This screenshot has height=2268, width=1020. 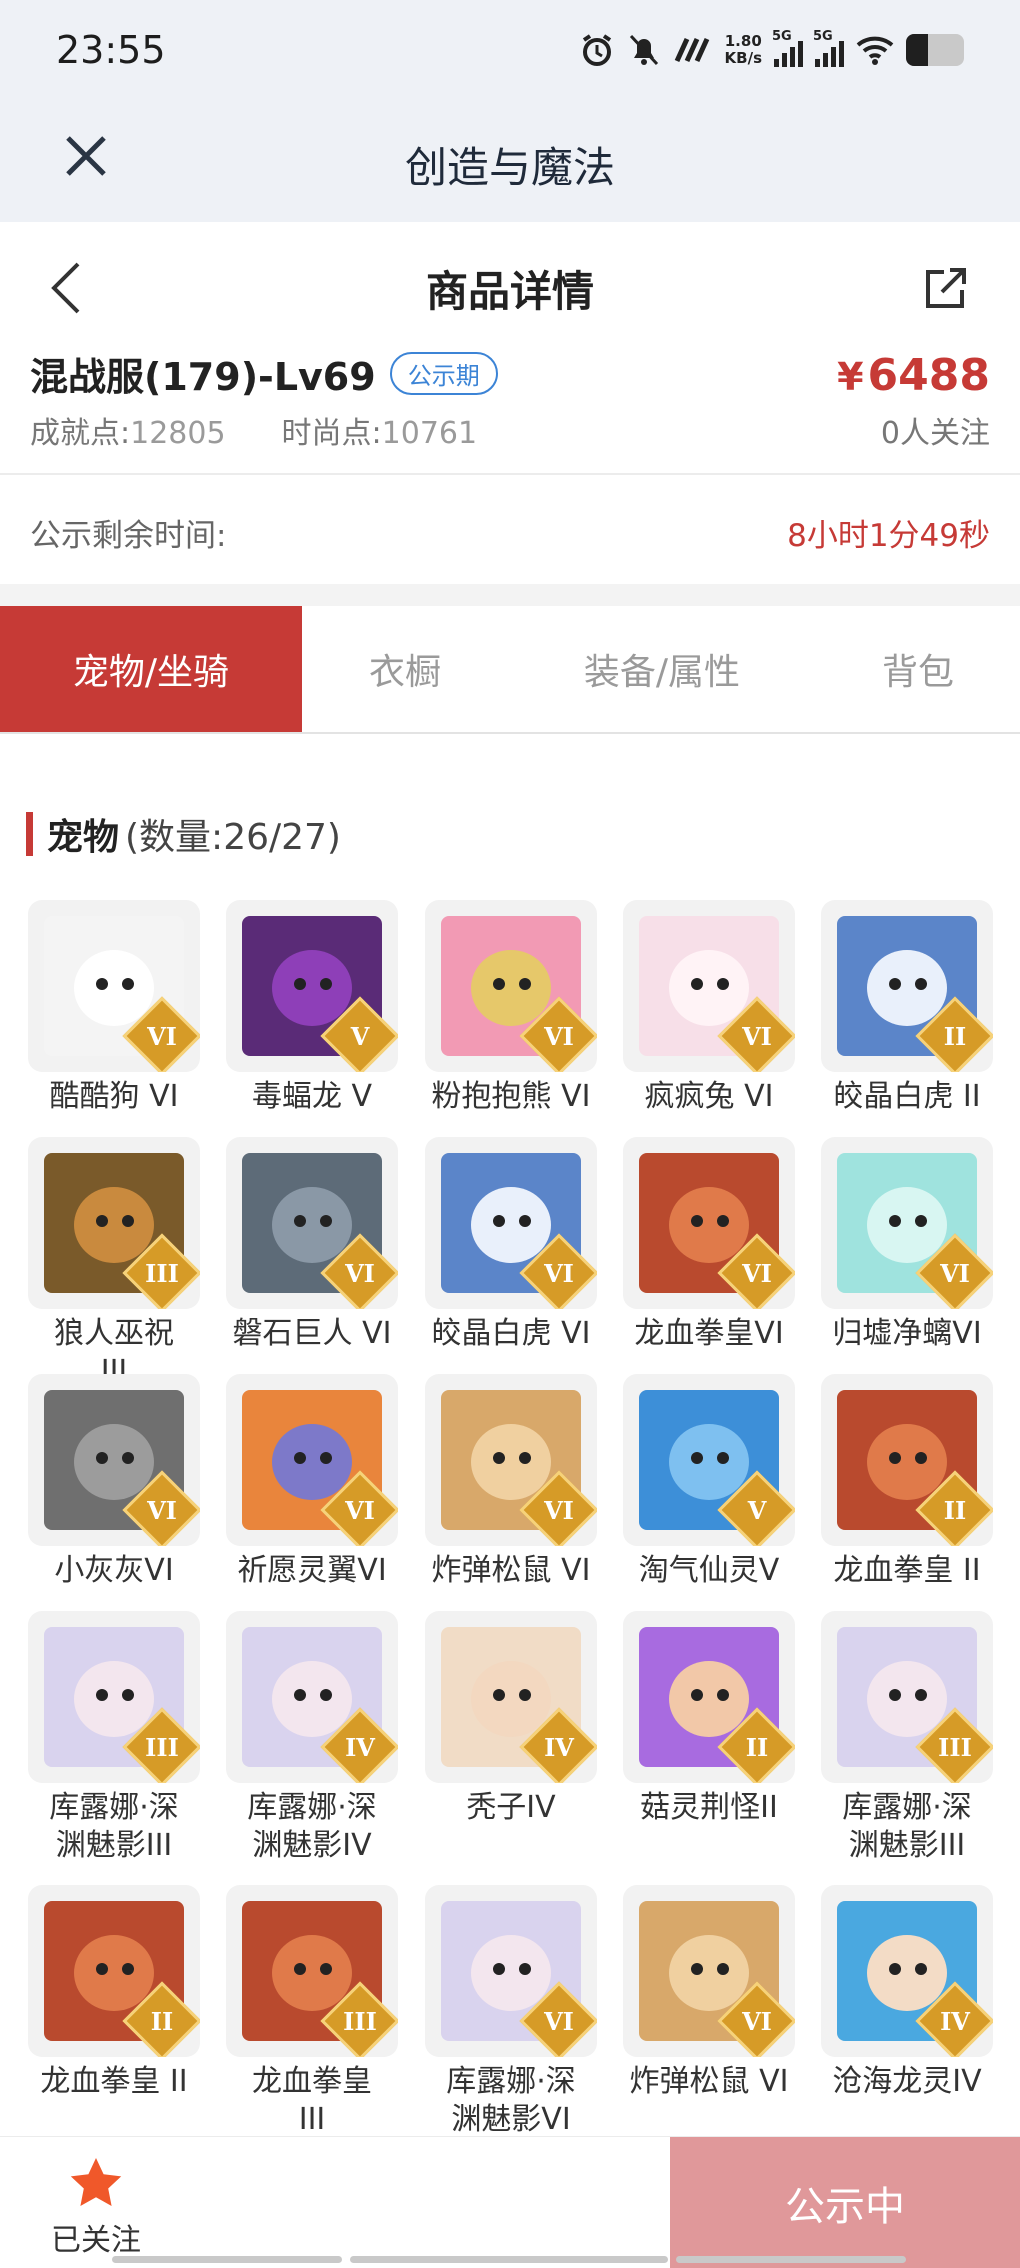 What do you see at coordinates (709, 1460) in the screenshot?
I see `pet-card: V` at bounding box center [709, 1460].